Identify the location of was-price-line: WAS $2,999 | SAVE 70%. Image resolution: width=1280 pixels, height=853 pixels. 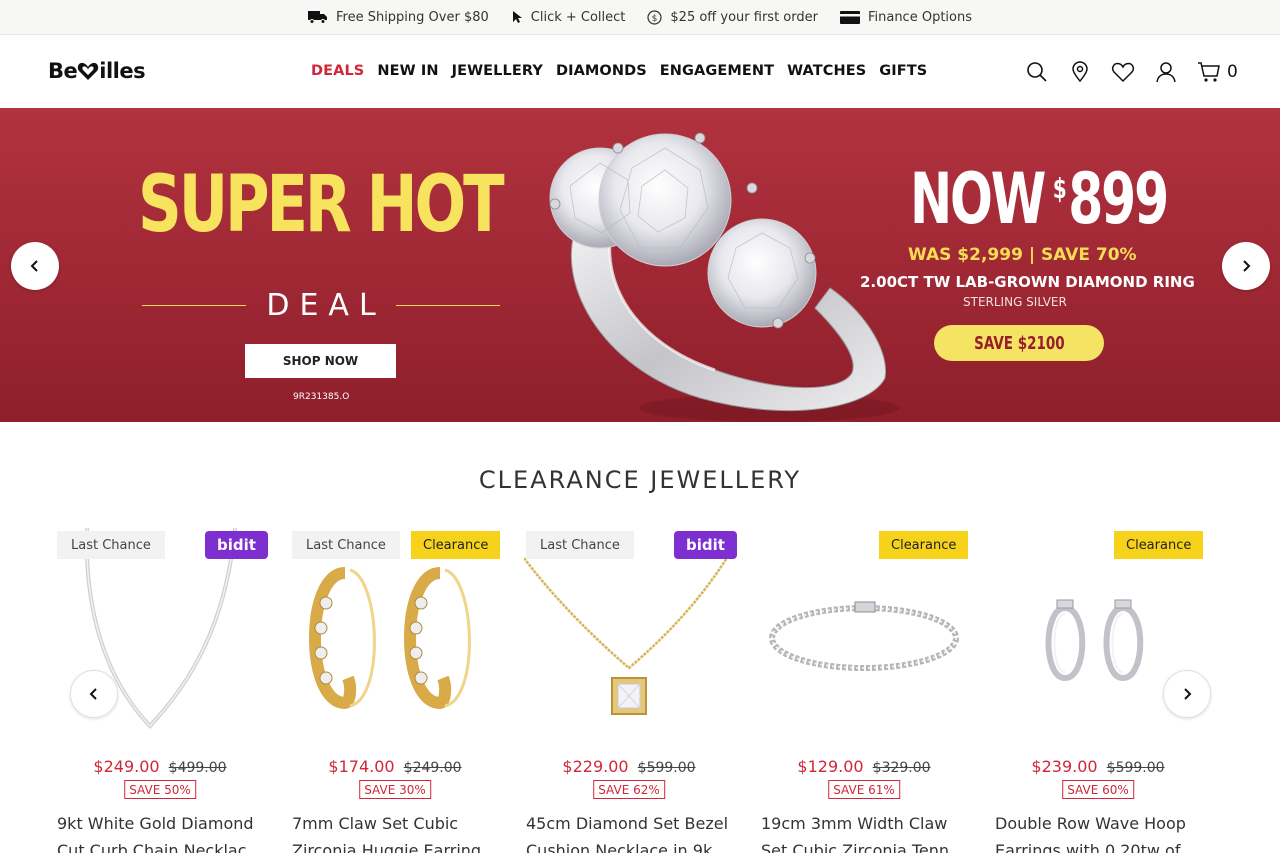
(1022, 255).